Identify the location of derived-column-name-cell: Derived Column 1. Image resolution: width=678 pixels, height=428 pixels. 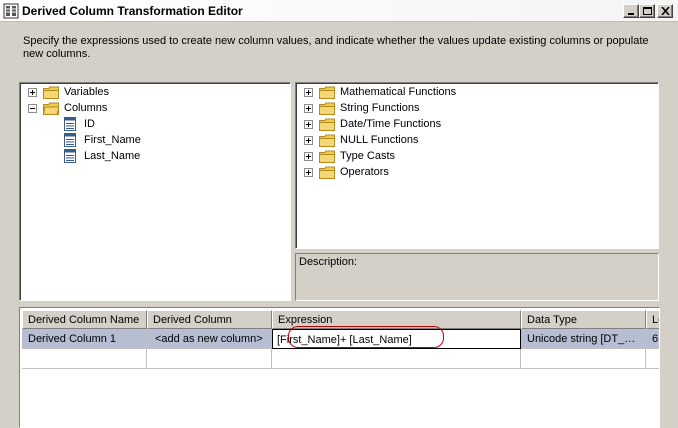
(84, 339).